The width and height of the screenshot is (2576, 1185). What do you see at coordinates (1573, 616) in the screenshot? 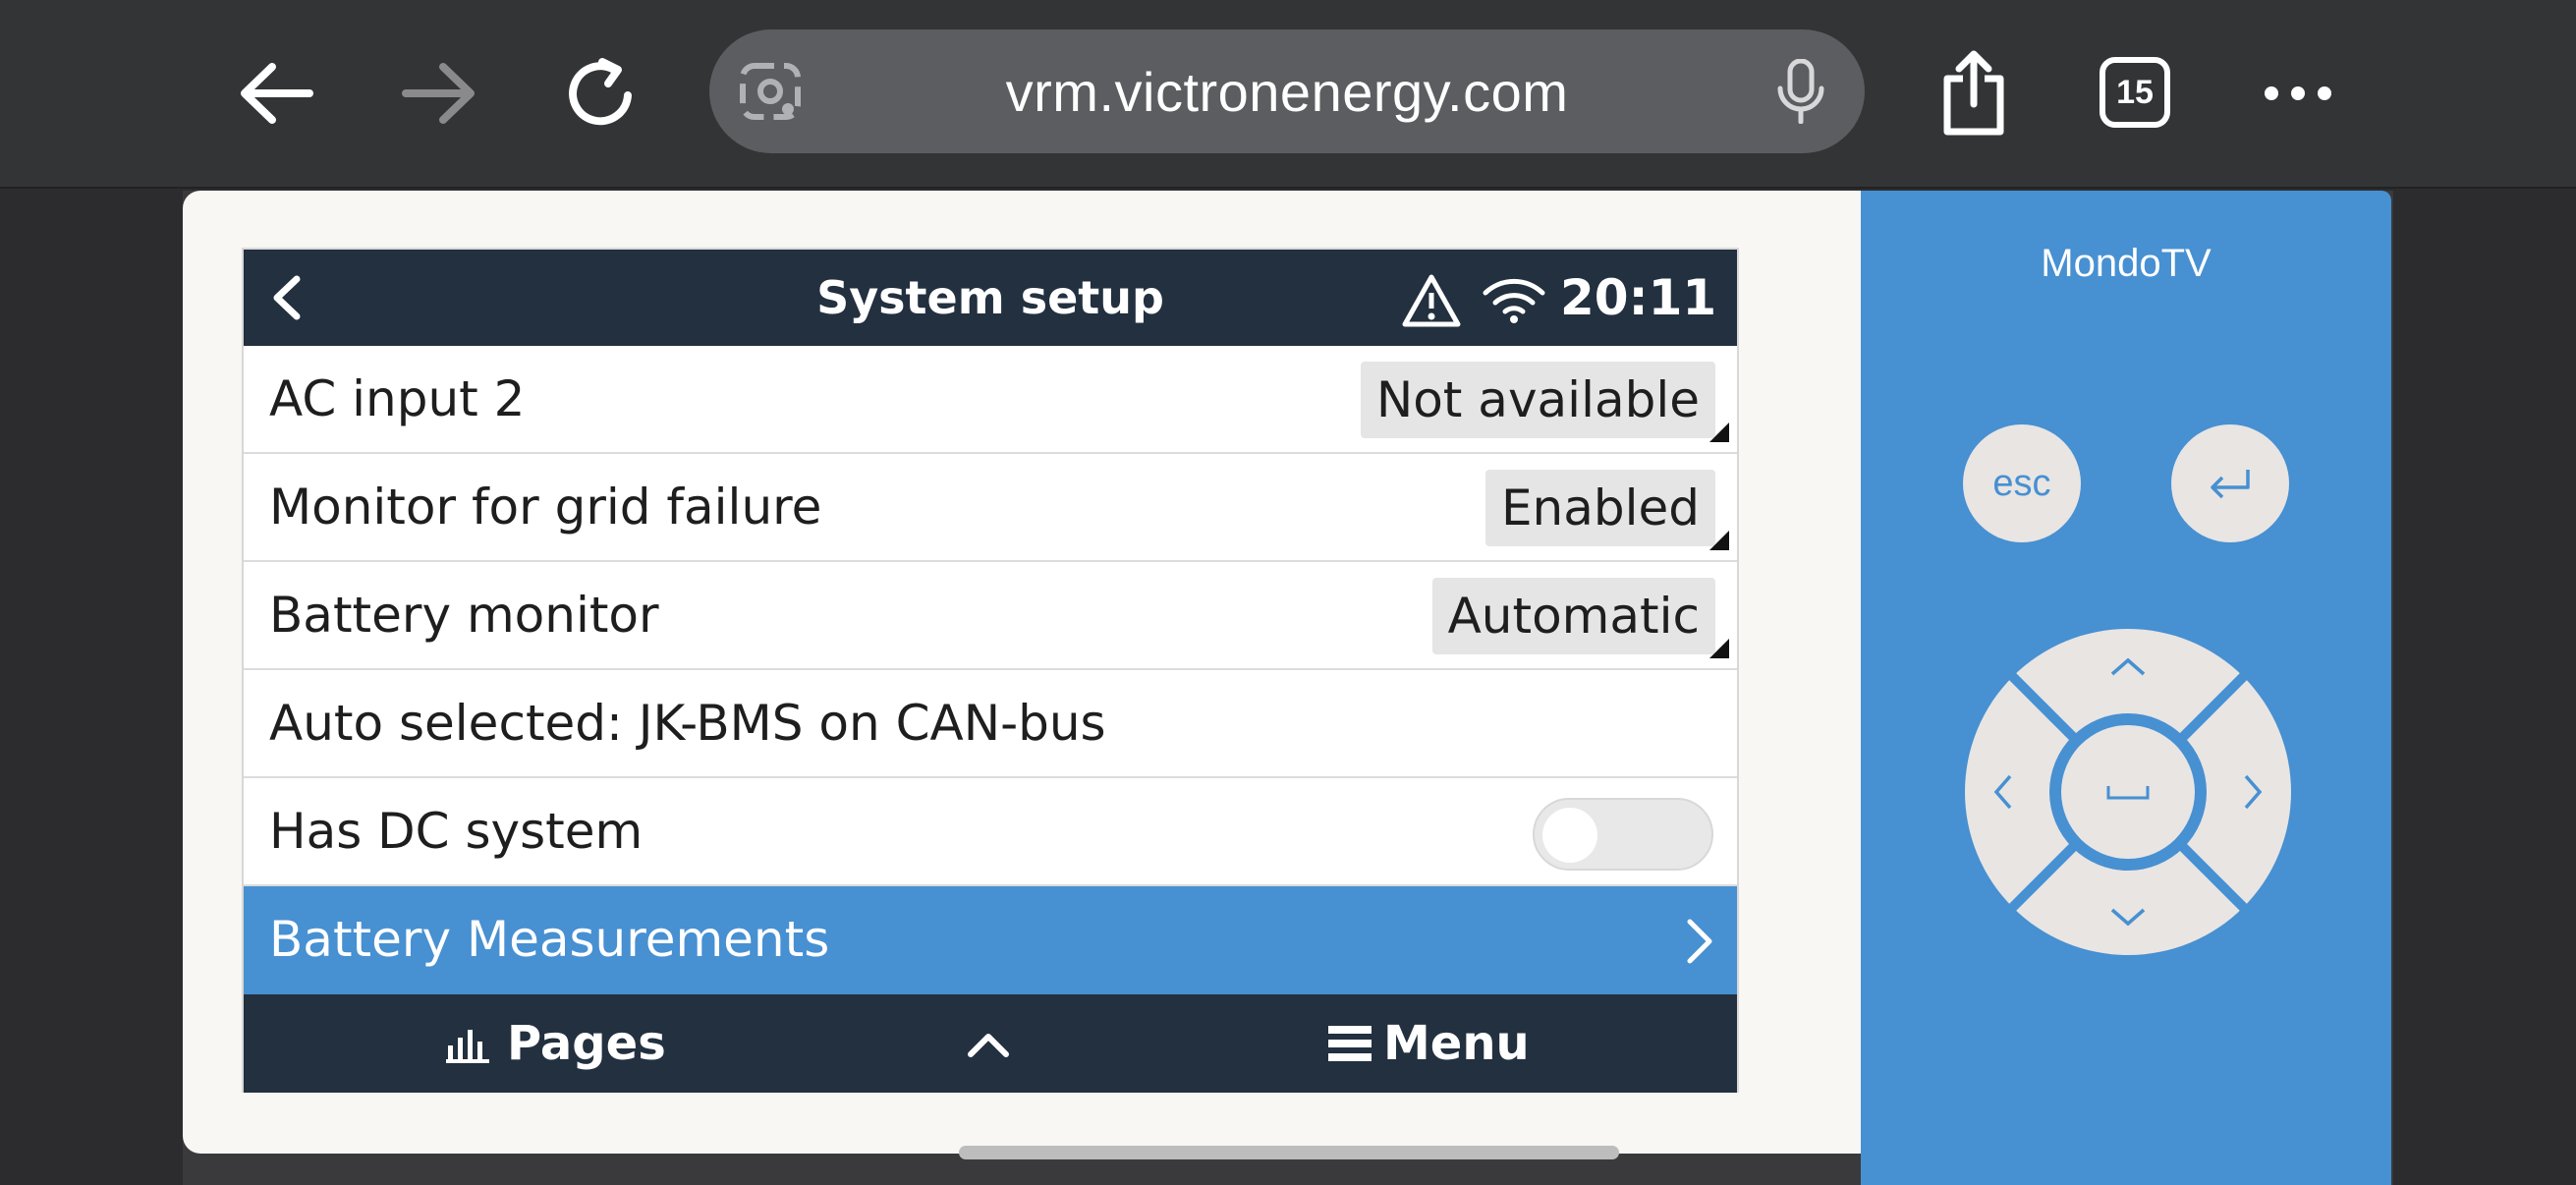
I see `setting-value: Automatic` at bounding box center [1573, 616].